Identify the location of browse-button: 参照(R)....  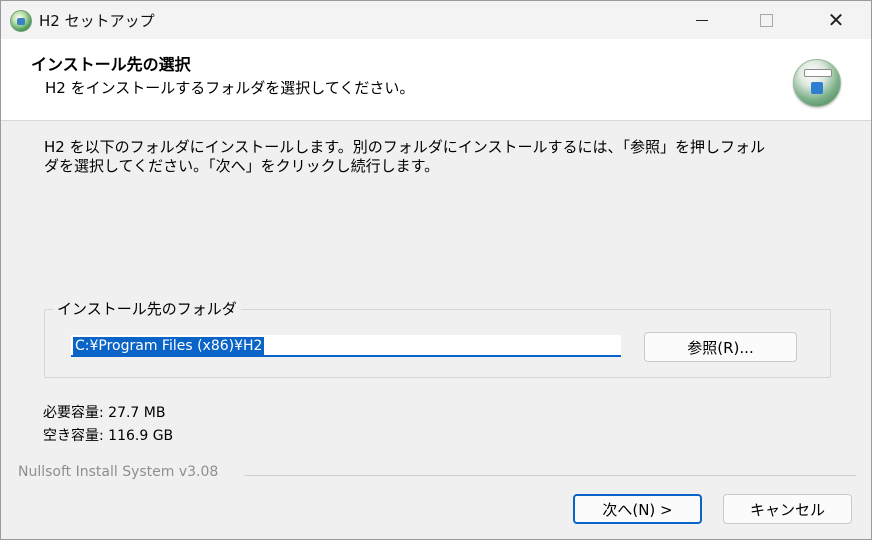
(720, 347).